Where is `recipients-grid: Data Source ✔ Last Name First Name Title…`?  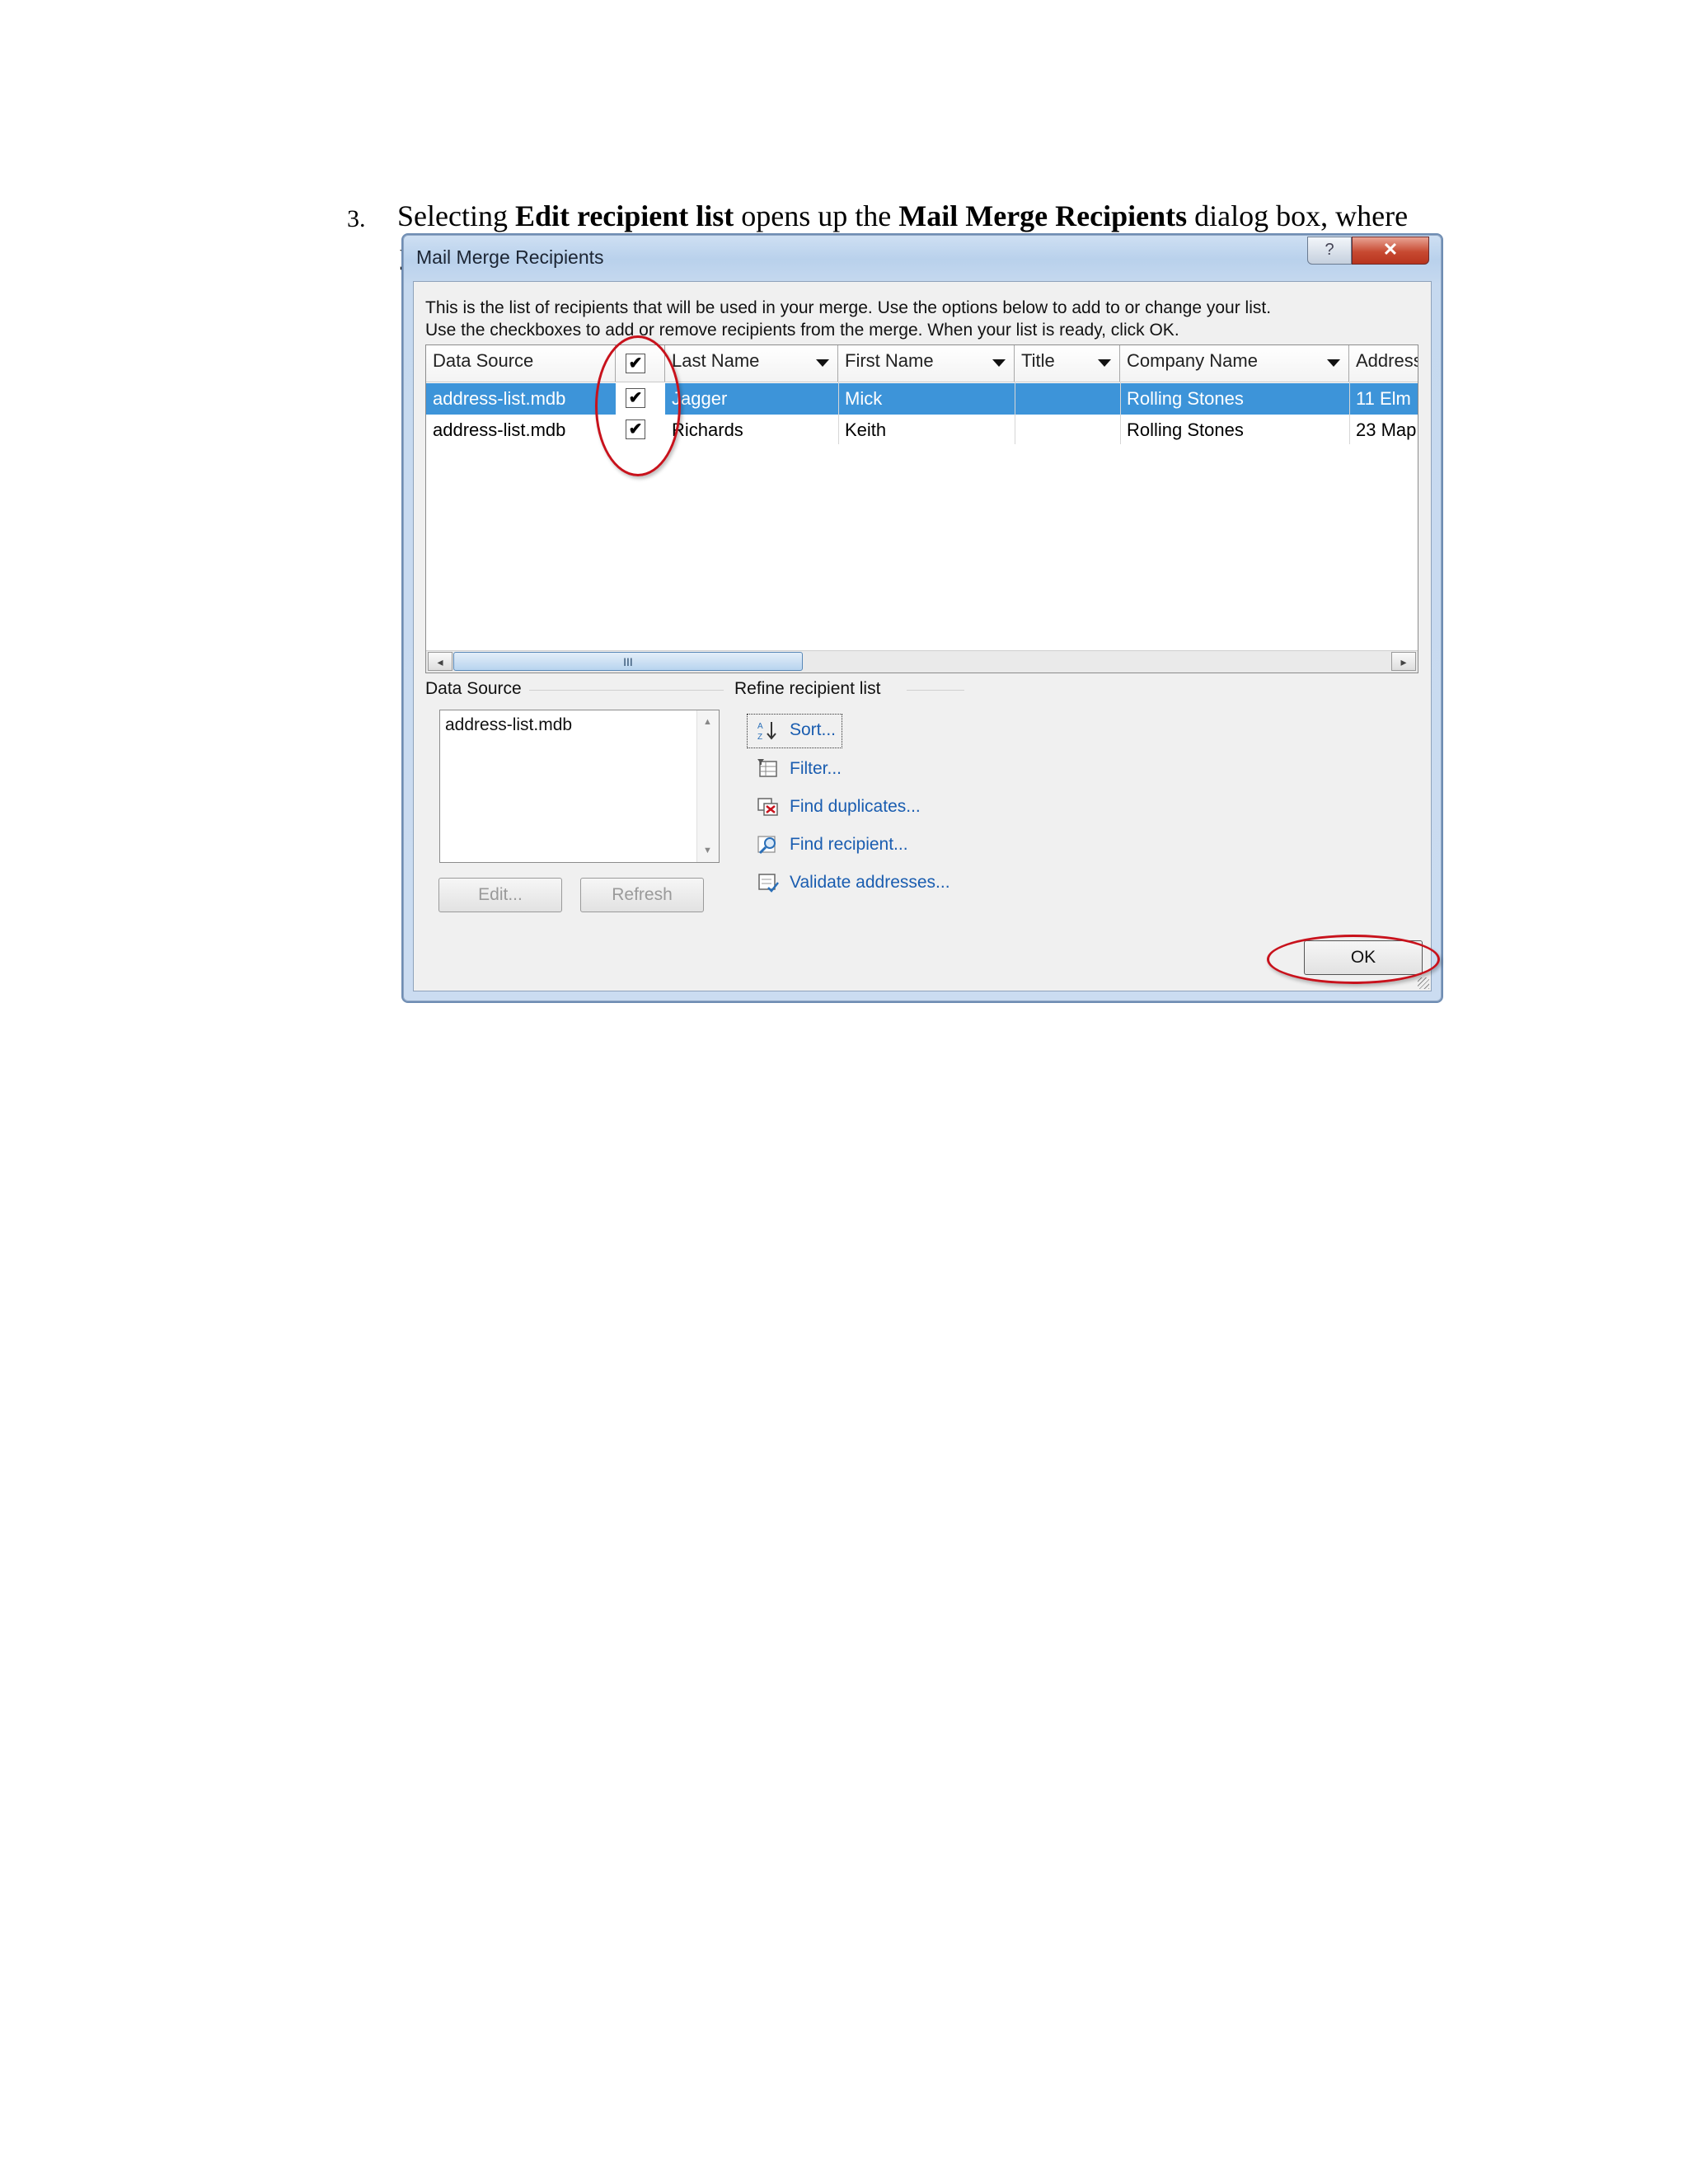 recipients-grid: Data Source ✔ Last Name First Name Title… is located at coordinates (921, 508).